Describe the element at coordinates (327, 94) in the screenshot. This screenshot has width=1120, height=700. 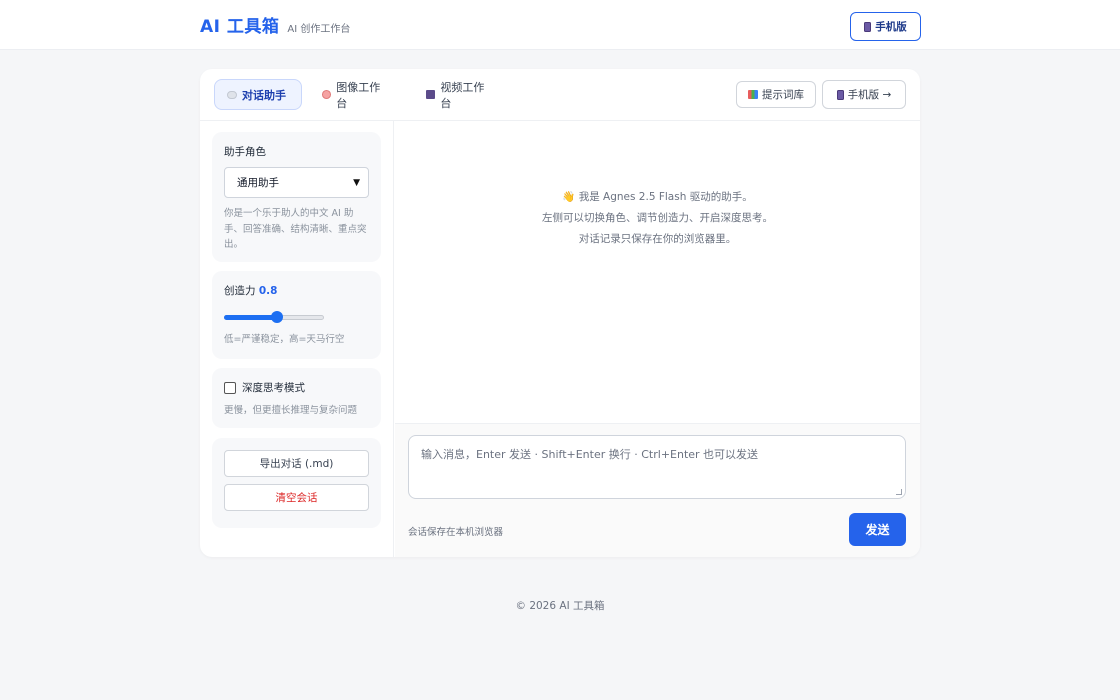
I see `palette-icon` at that location.